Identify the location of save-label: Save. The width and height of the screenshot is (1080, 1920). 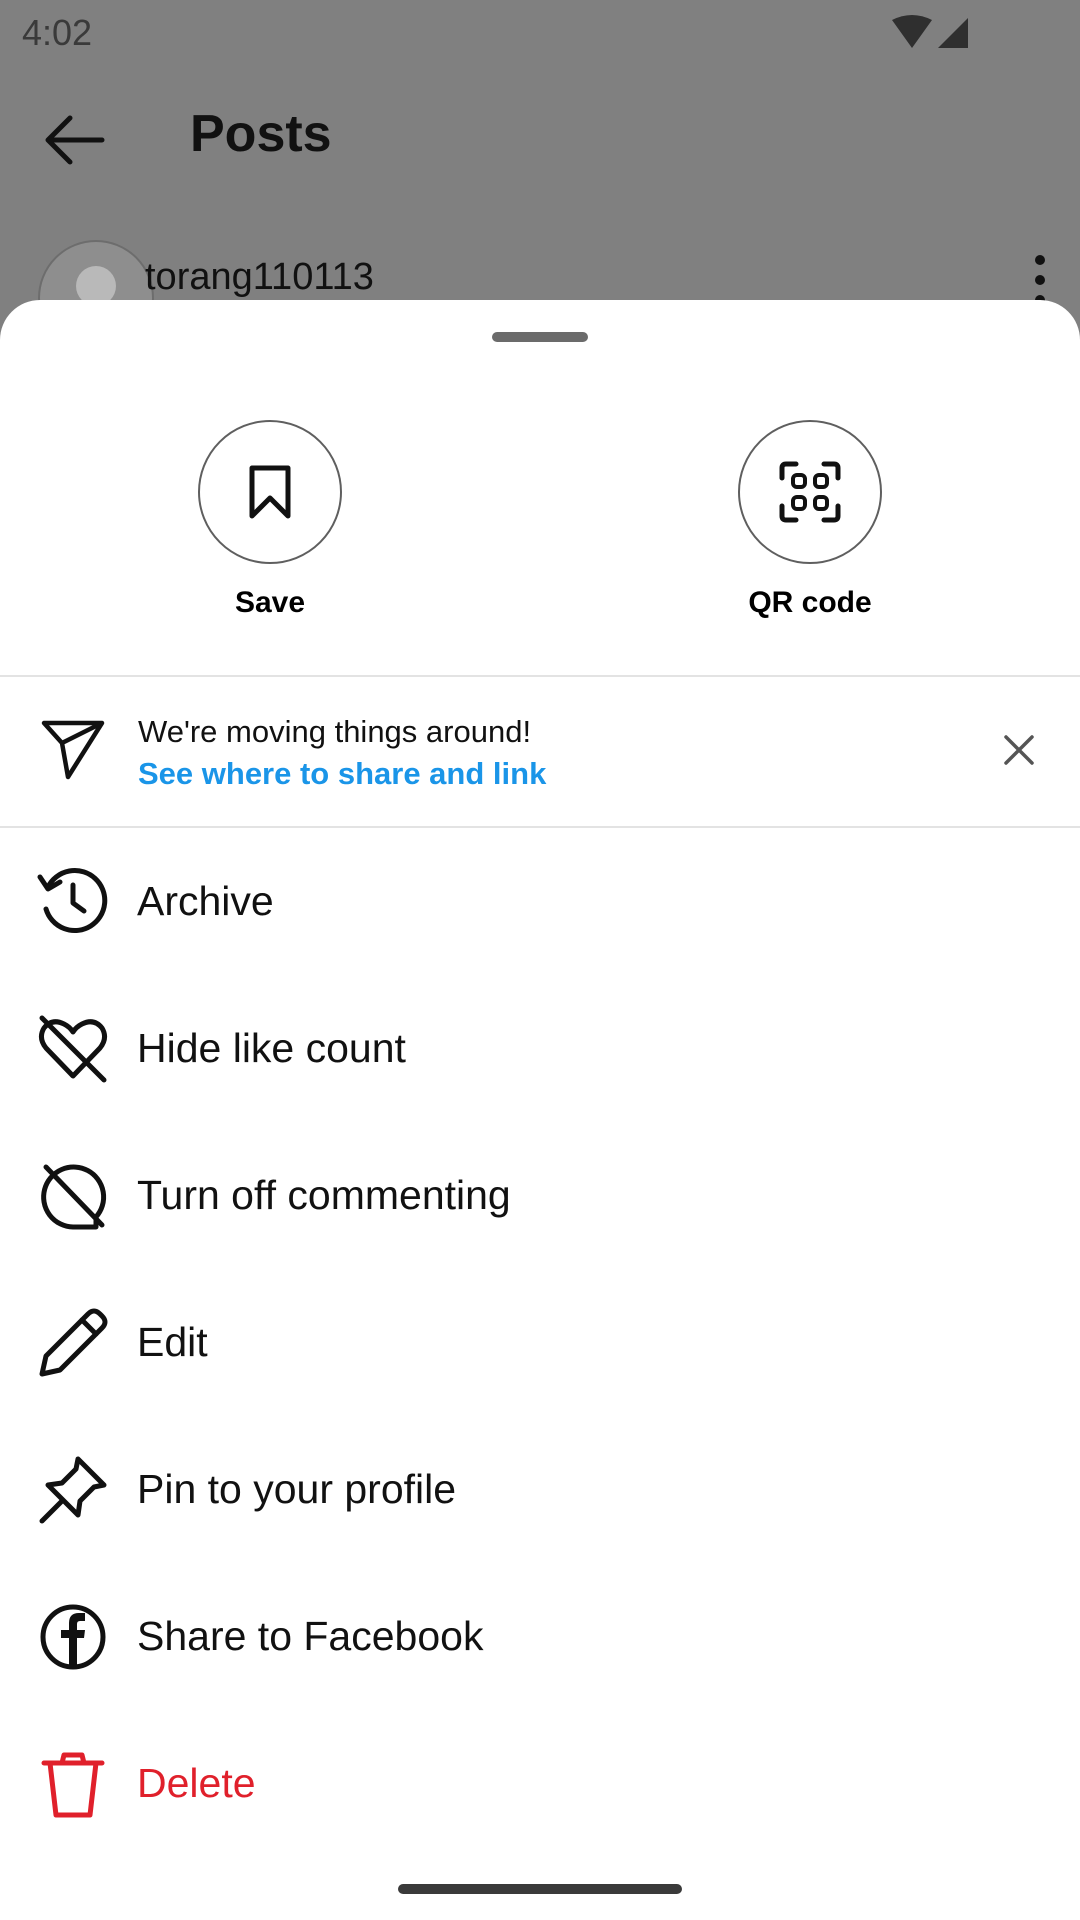
(270, 602).